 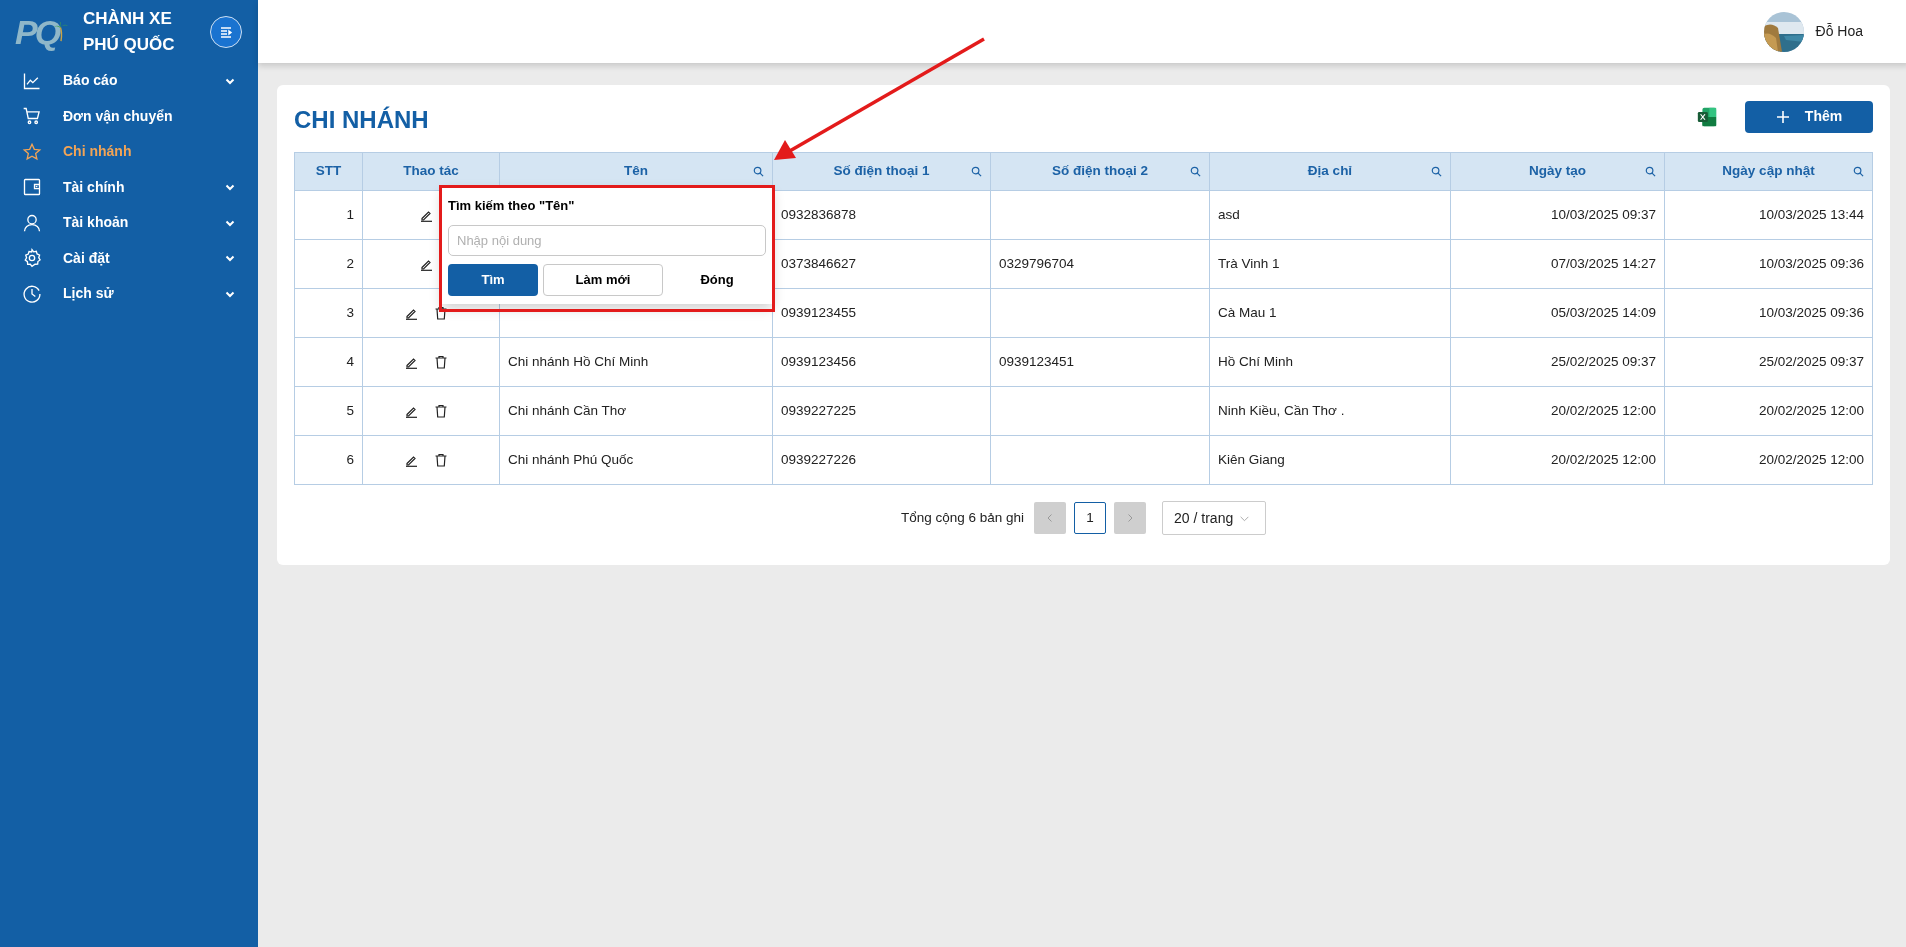 What do you see at coordinates (1768, 171) in the screenshot?
I see `column-header: Ngày cập nhật` at bounding box center [1768, 171].